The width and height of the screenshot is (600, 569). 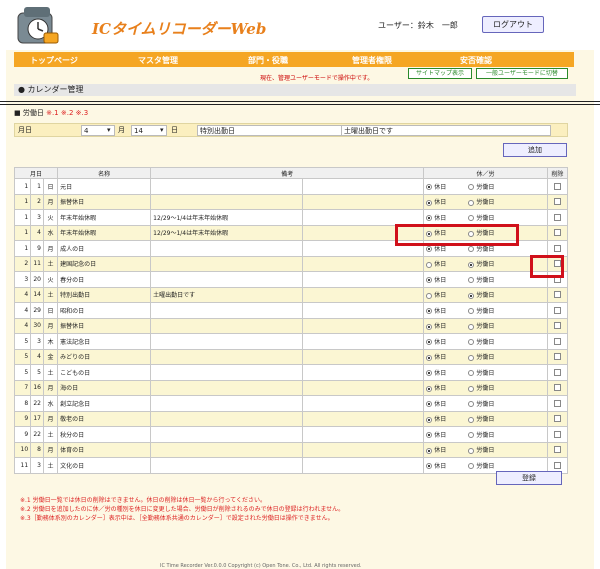 What do you see at coordinates (535, 150) in the screenshot?
I see `add-button: 追加` at bounding box center [535, 150].